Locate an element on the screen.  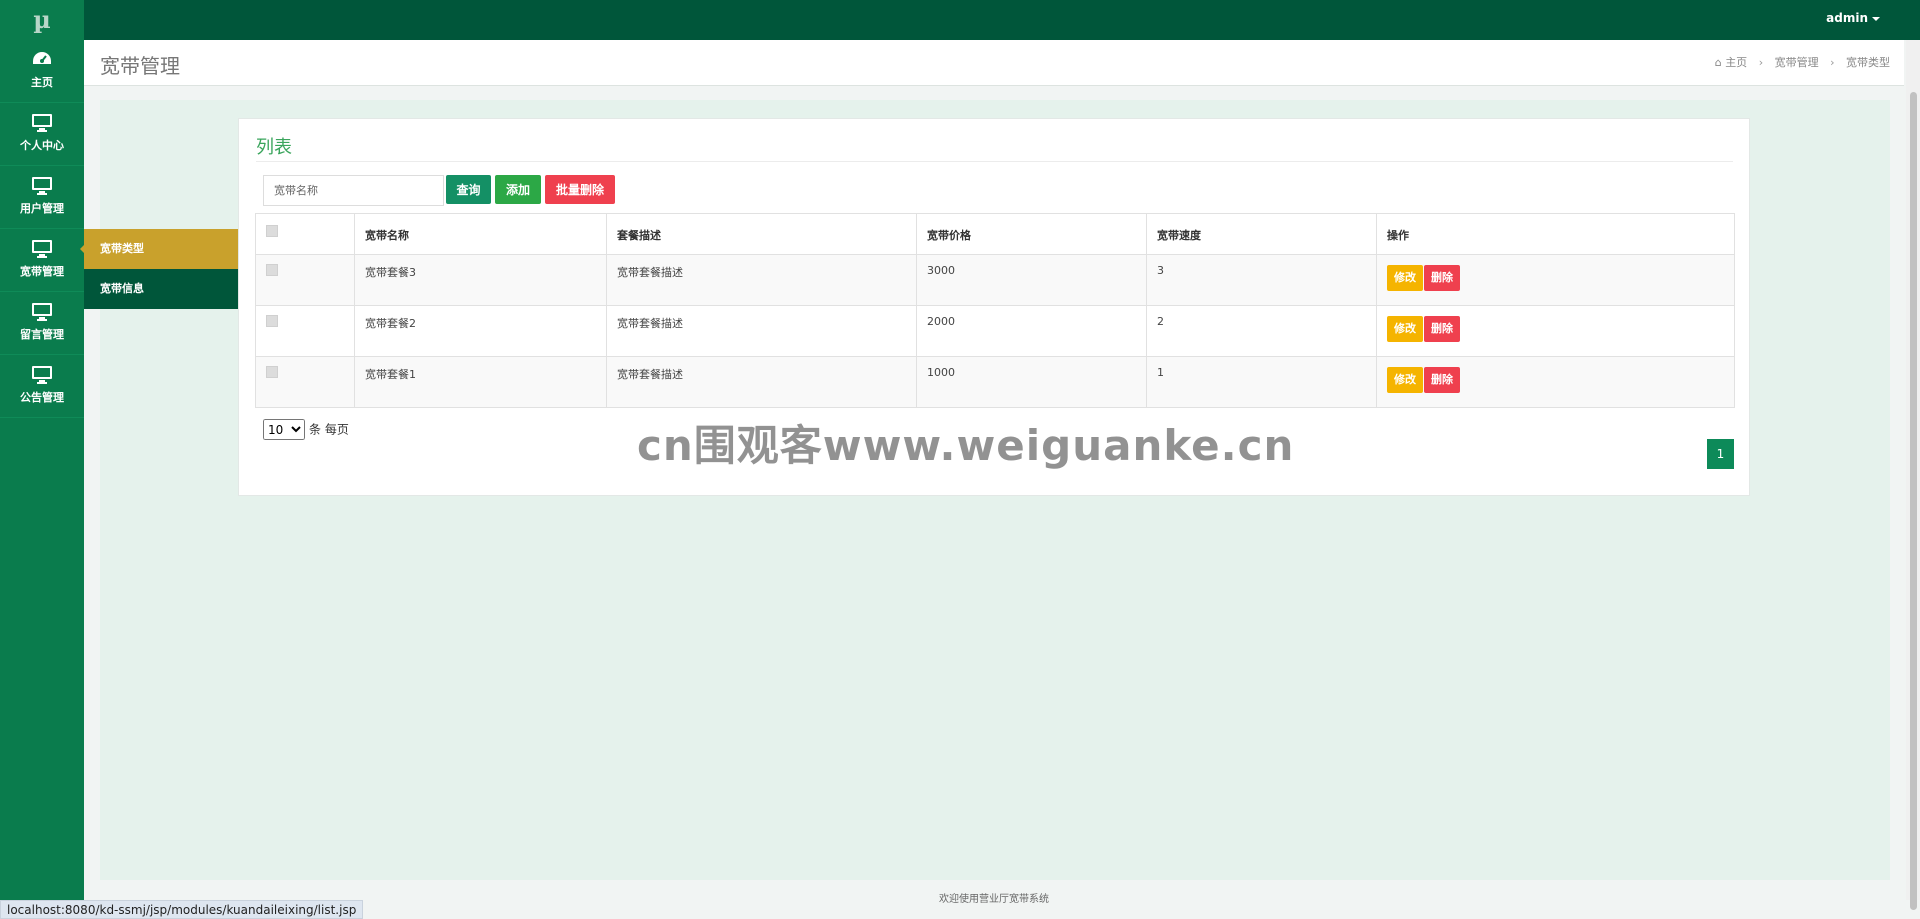
submenu-pointer is located at coordinates (83, 249).